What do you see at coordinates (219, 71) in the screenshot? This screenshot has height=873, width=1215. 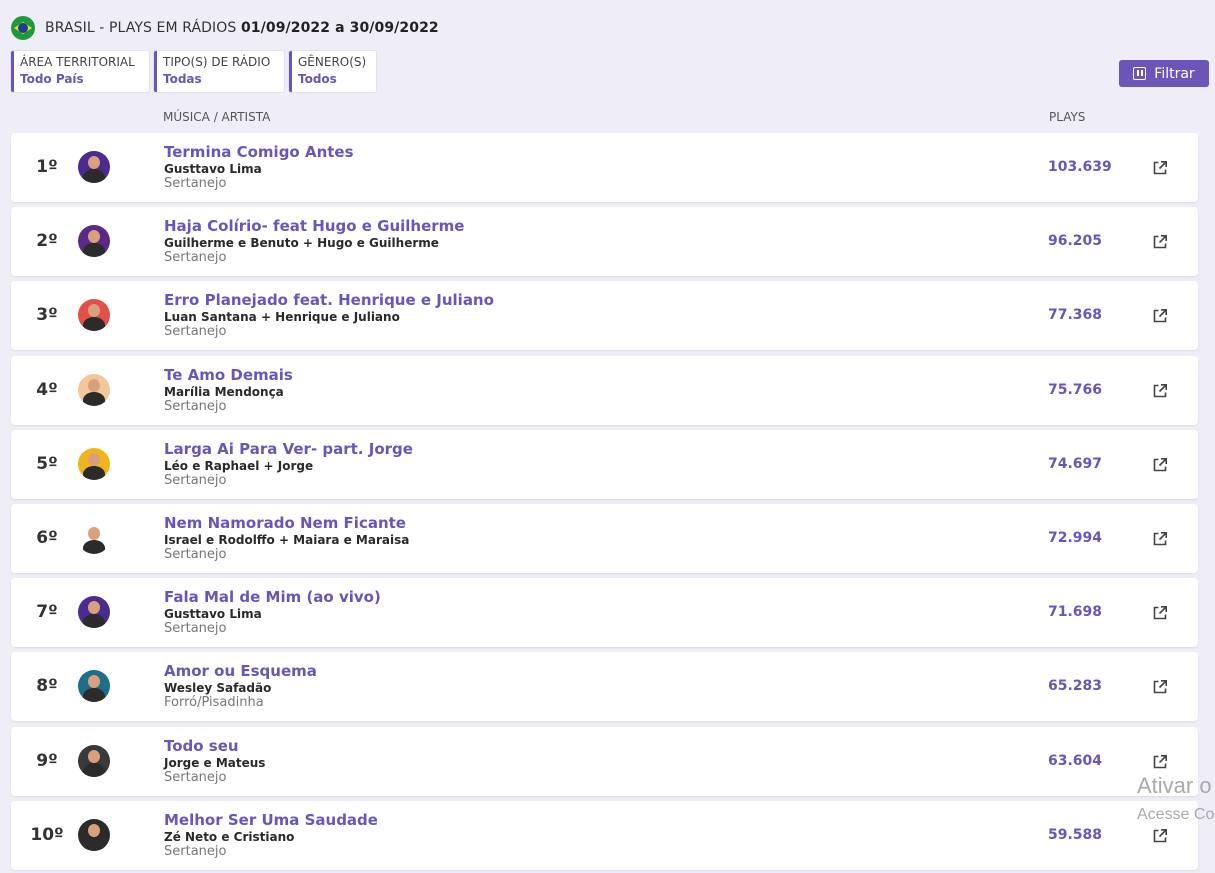 I see `filter-chip-radio-type: TIPO(S) DE RÁDIO Todas` at bounding box center [219, 71].